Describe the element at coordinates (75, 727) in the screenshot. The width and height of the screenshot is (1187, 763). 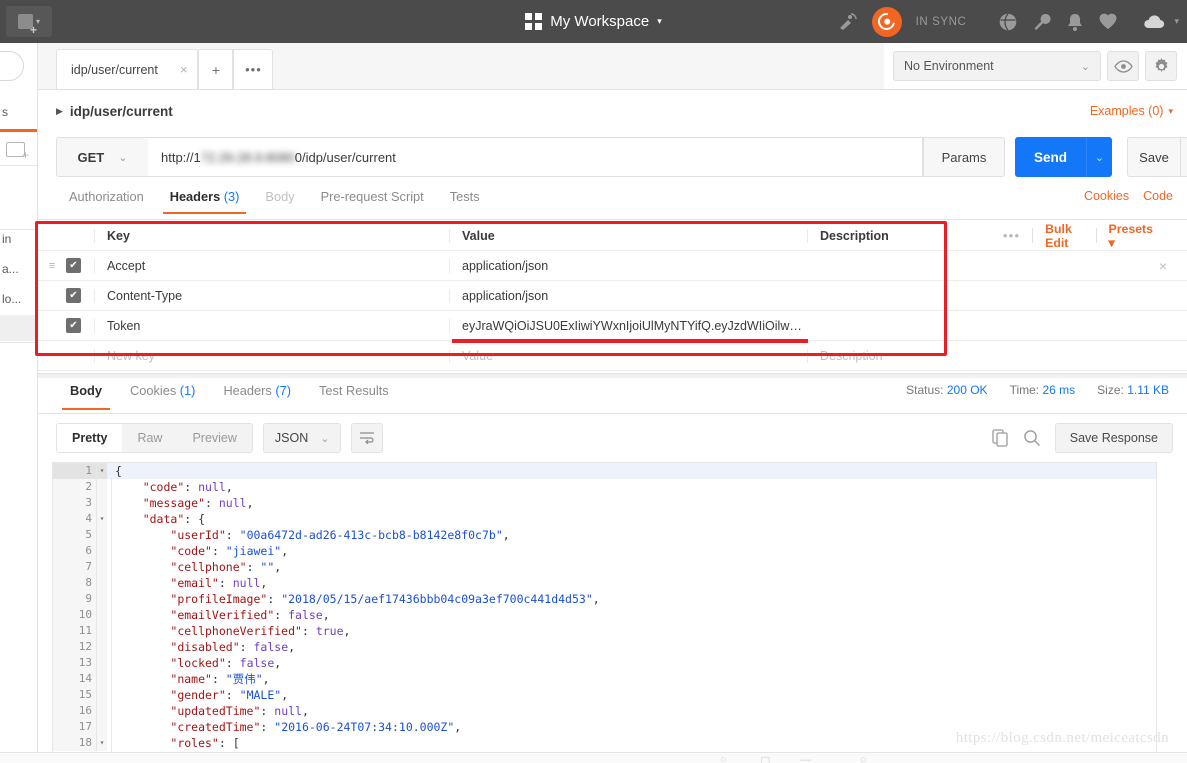
I see `line-number: 17` at that location.